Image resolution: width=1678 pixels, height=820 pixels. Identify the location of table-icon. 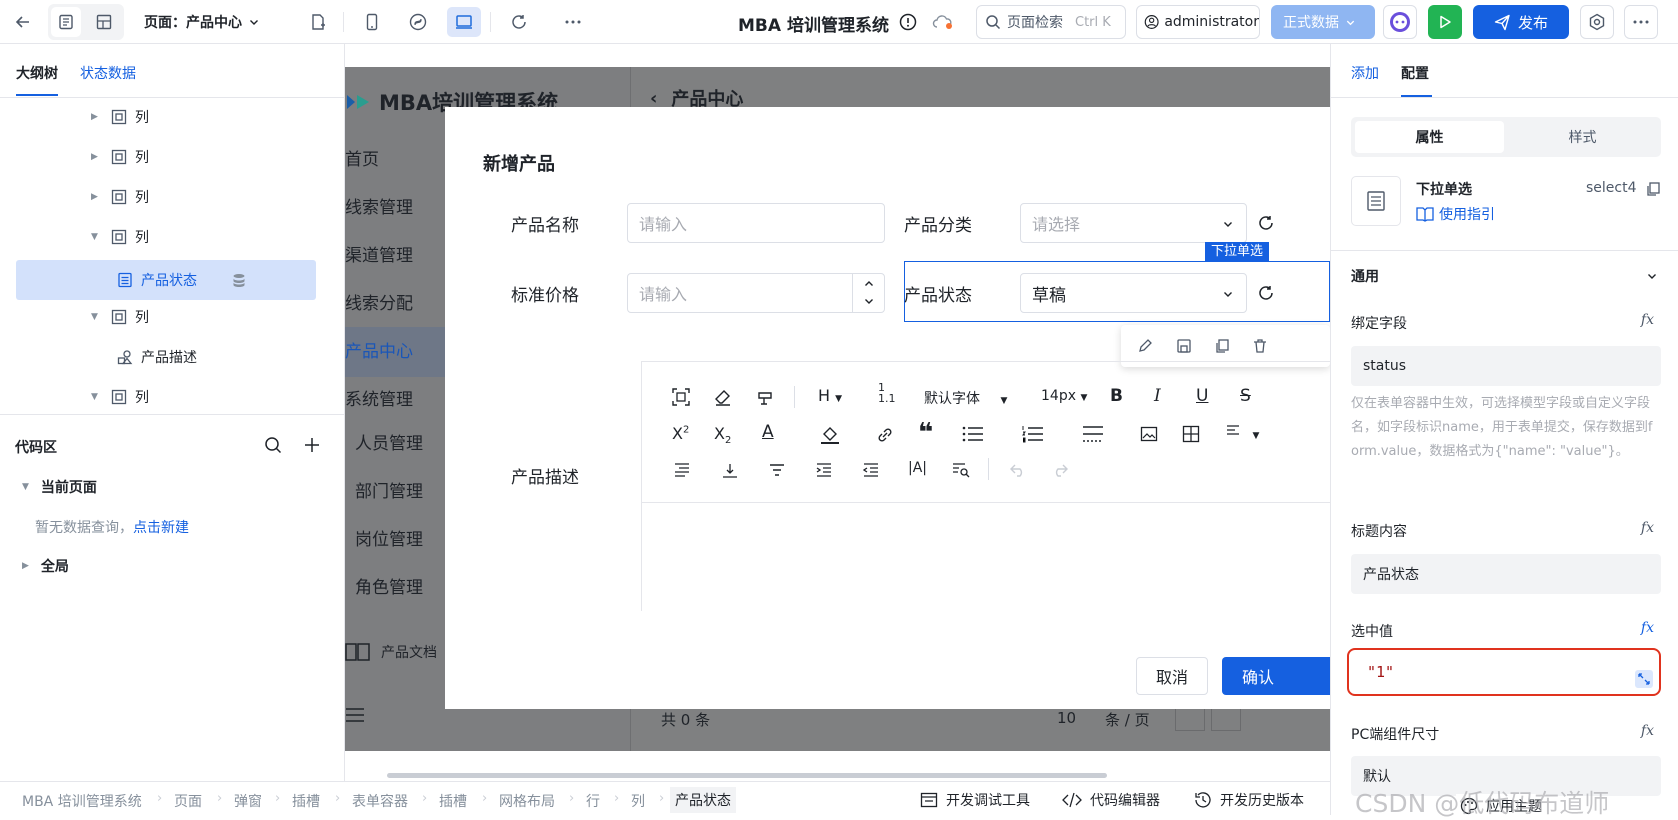
(1191, 434).